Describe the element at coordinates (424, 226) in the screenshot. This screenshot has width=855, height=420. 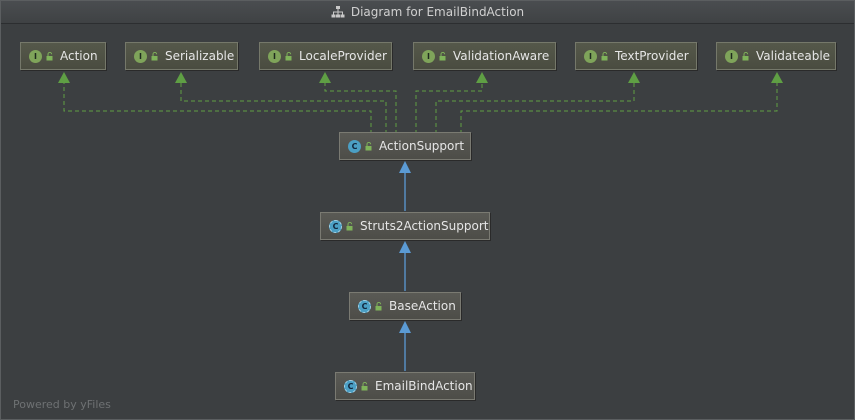
I see `node-label: Struts2ActionSupport` at that location.